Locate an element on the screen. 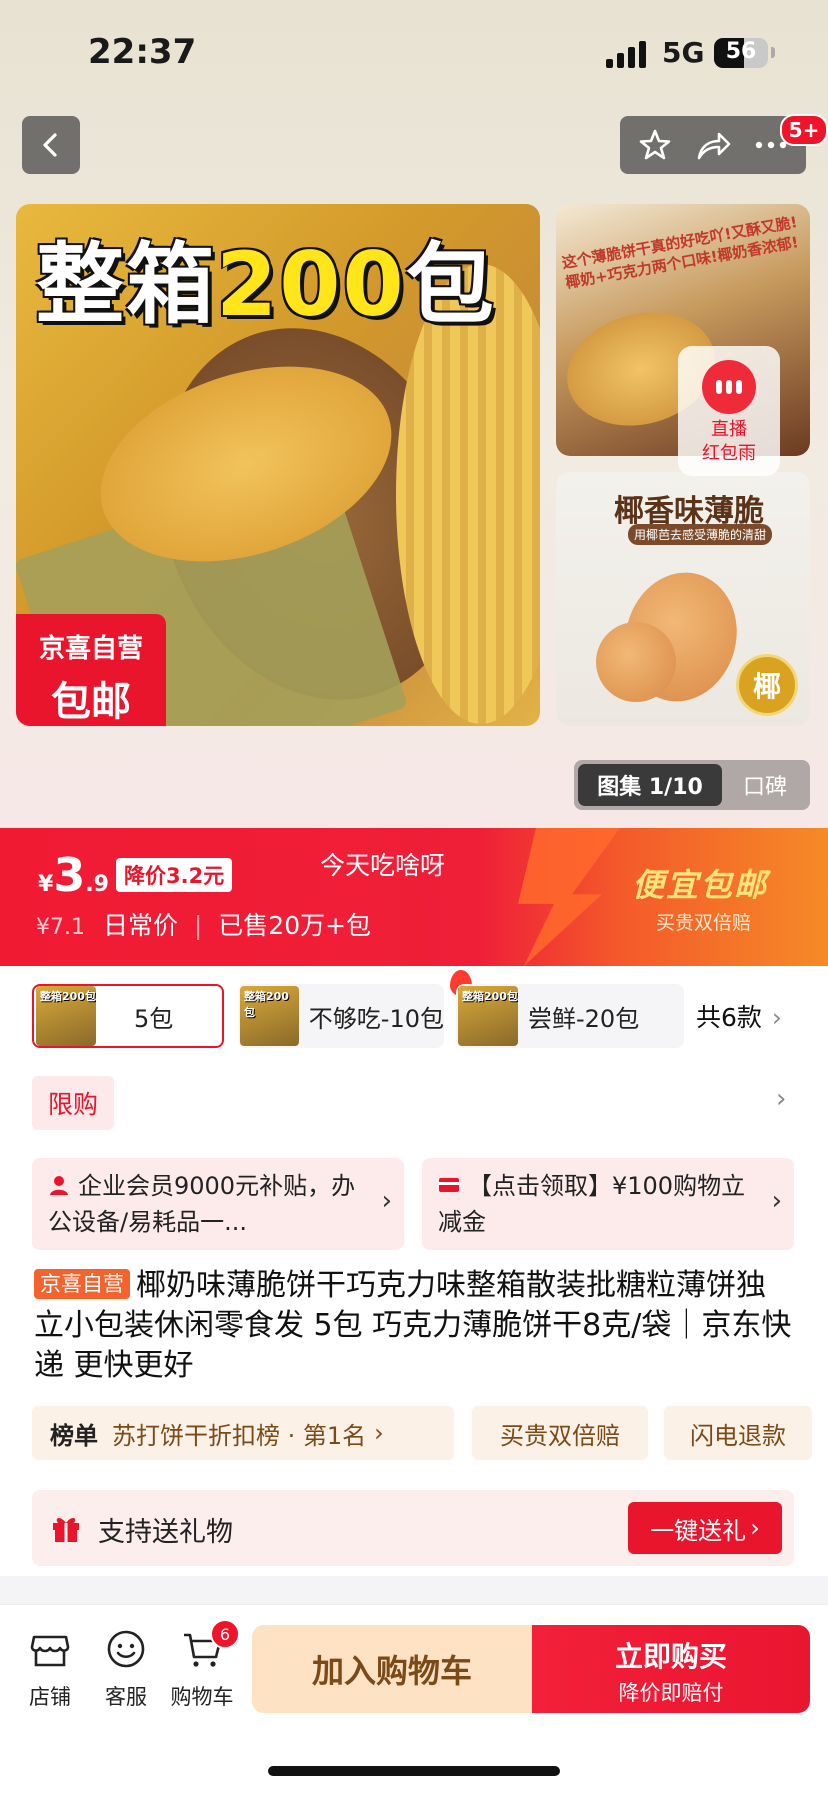 This screenshot has width=828, height=1793. gallery-tabs: 图集 1/10 口碑 is located at coordinates (692, 785).